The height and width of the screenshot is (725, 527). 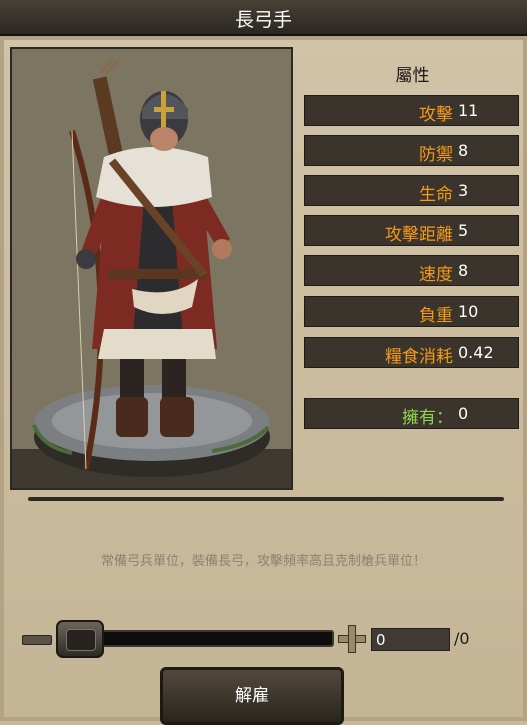 I want to click on stat-value: 3, so click(x=463, y=190).